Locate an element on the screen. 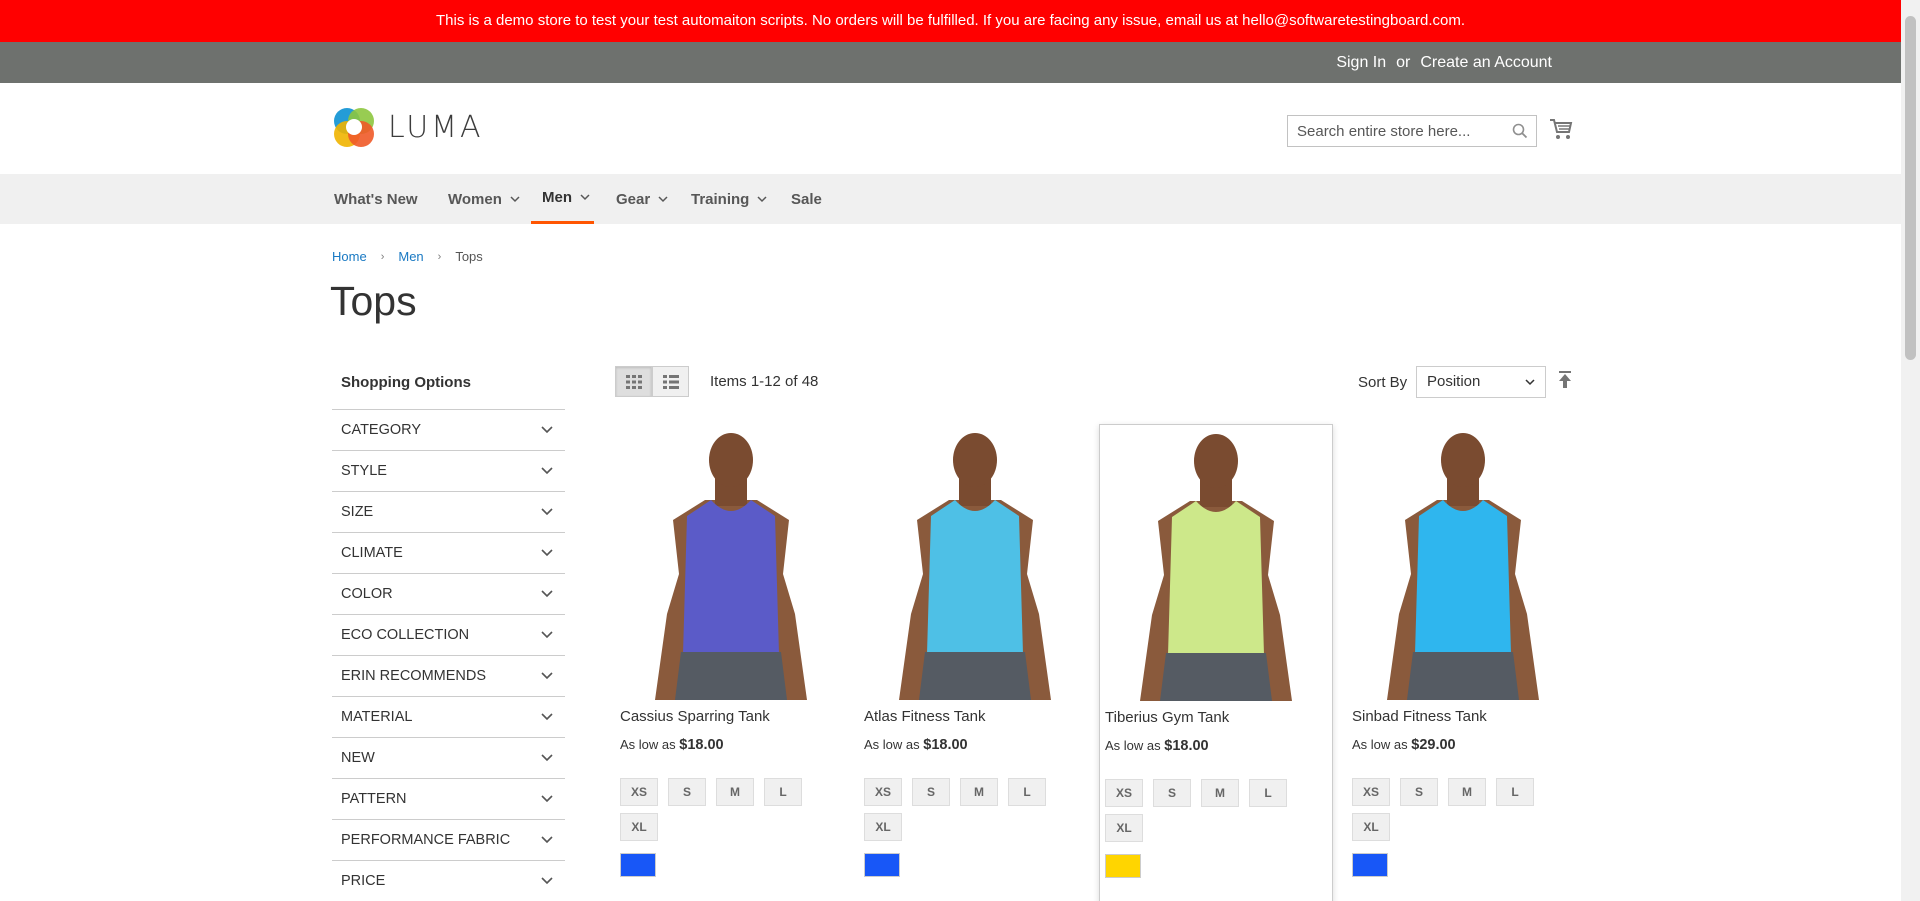 This screenshot has height=901, width=1920. nav-item-gear: Gear is located at coordinates (642, 199).